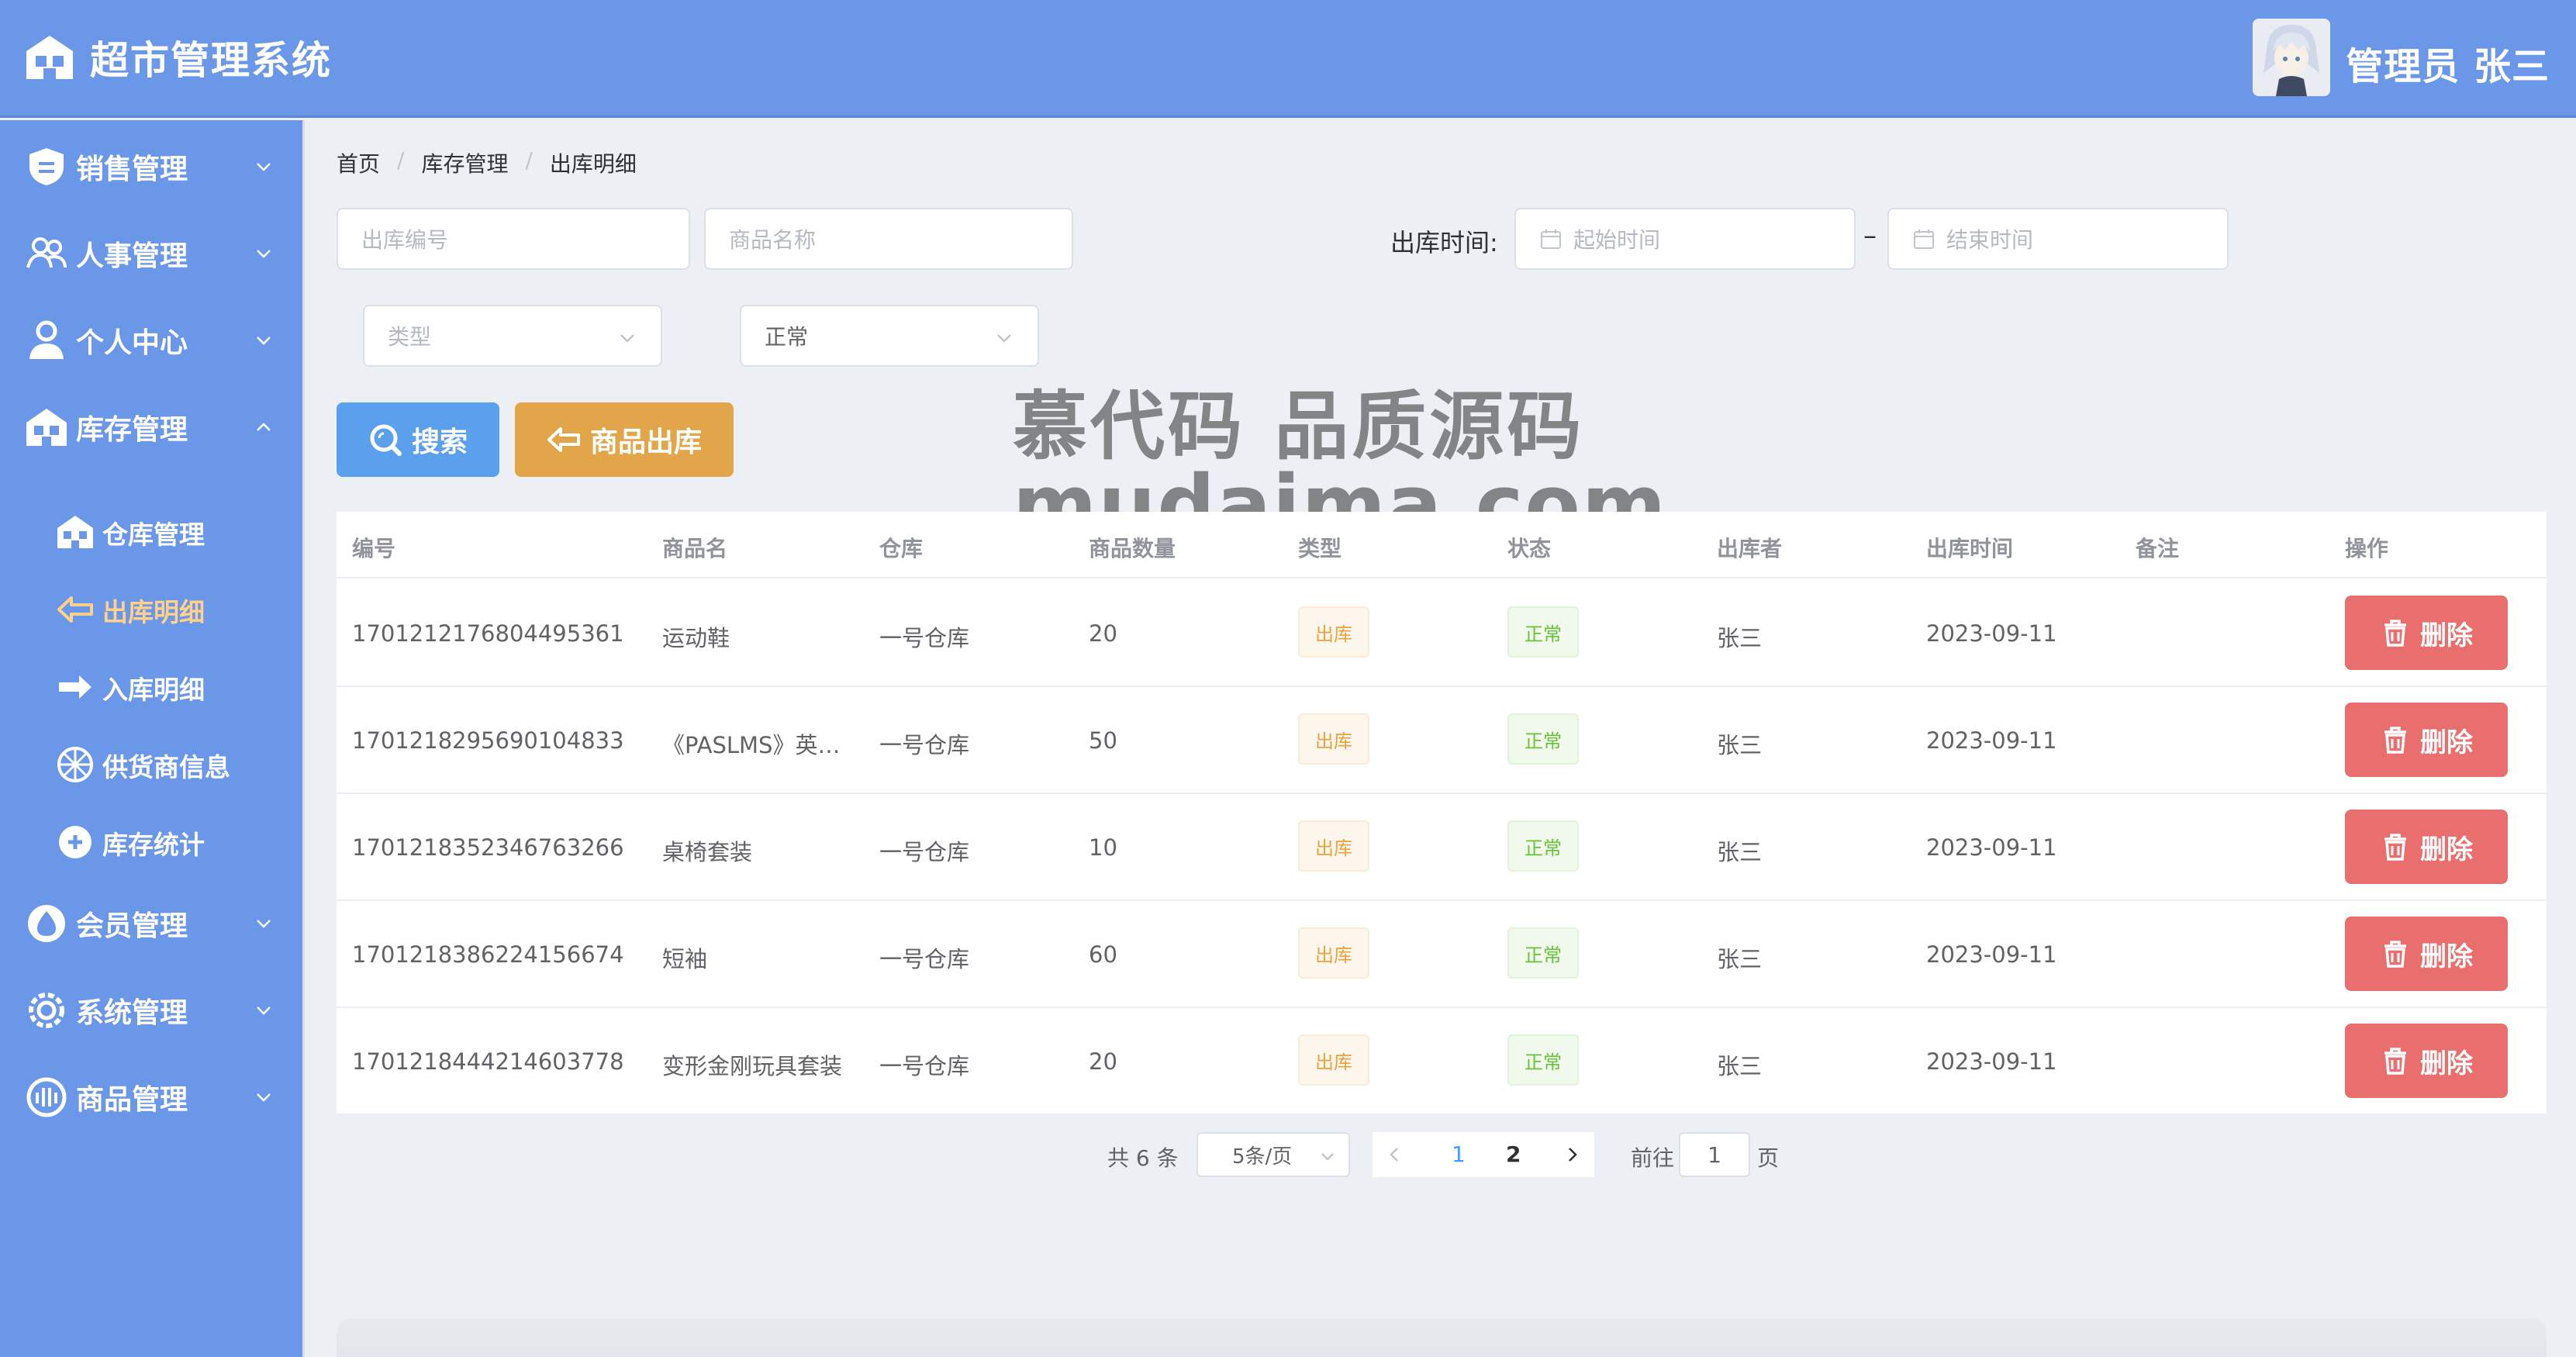 The height and width of the screenshot is (1357, 2576). What do you see at coordinates (645, 442) in the screenshot?
I see `outbound-button-label: 商品出库` at bounding box center [645, 442].